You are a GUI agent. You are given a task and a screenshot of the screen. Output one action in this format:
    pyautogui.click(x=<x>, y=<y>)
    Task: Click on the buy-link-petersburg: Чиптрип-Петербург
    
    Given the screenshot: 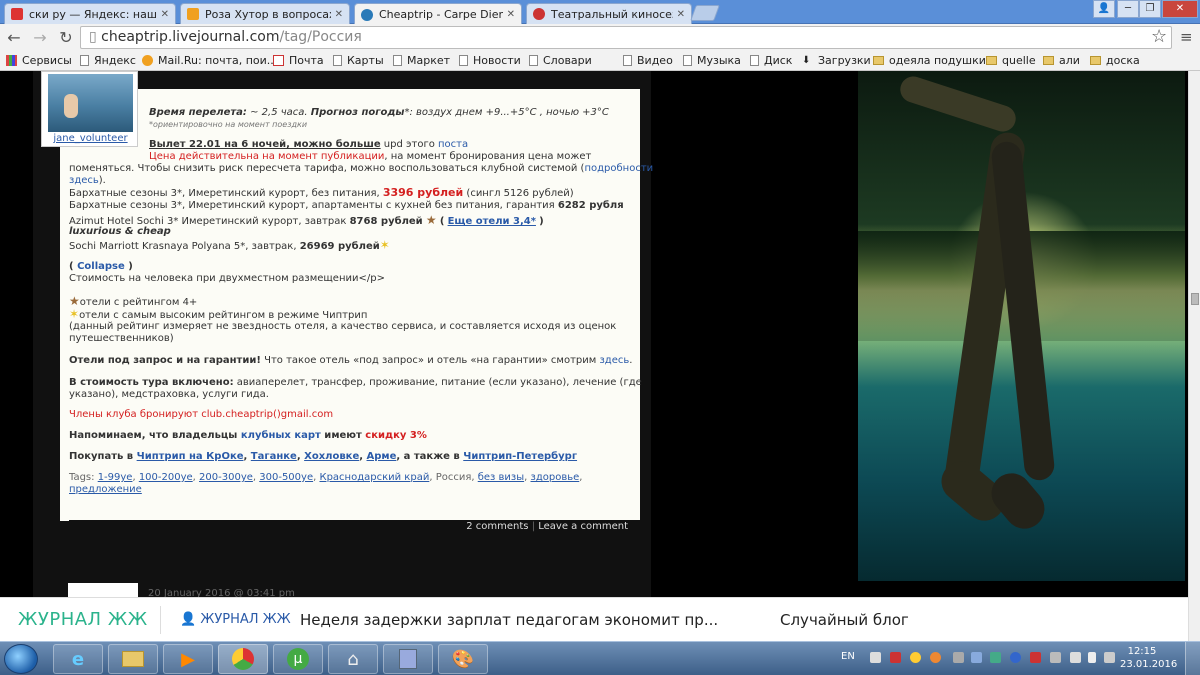 What is the action you would take?
    pyautogui.click(x=520, y=456)
    